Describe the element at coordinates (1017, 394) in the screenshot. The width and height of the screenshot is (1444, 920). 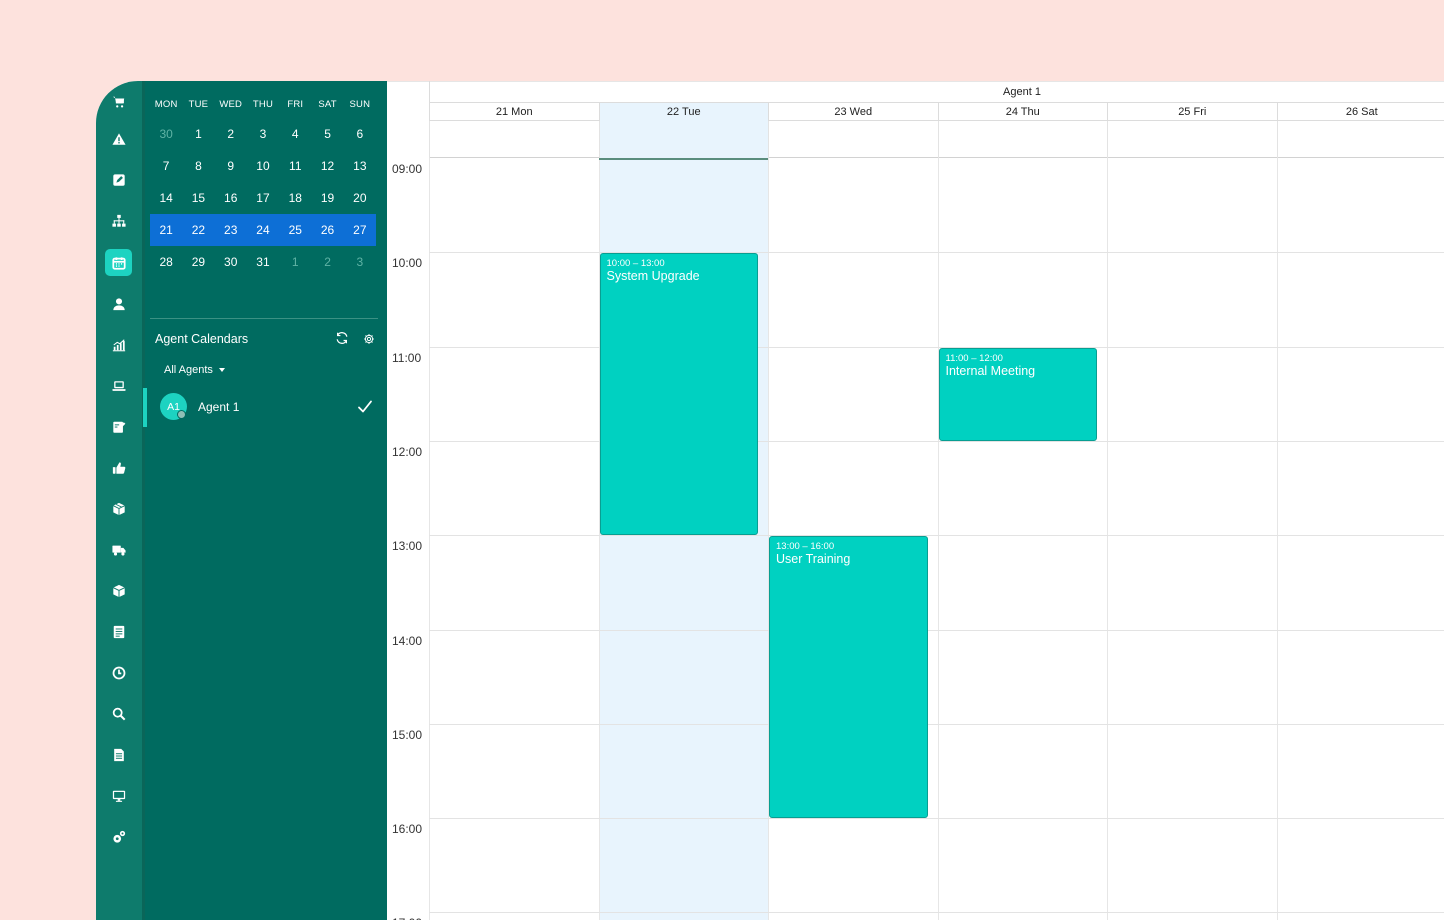
I see `event-block: 11:00 – 12:00 Internal Meeting` at that location.